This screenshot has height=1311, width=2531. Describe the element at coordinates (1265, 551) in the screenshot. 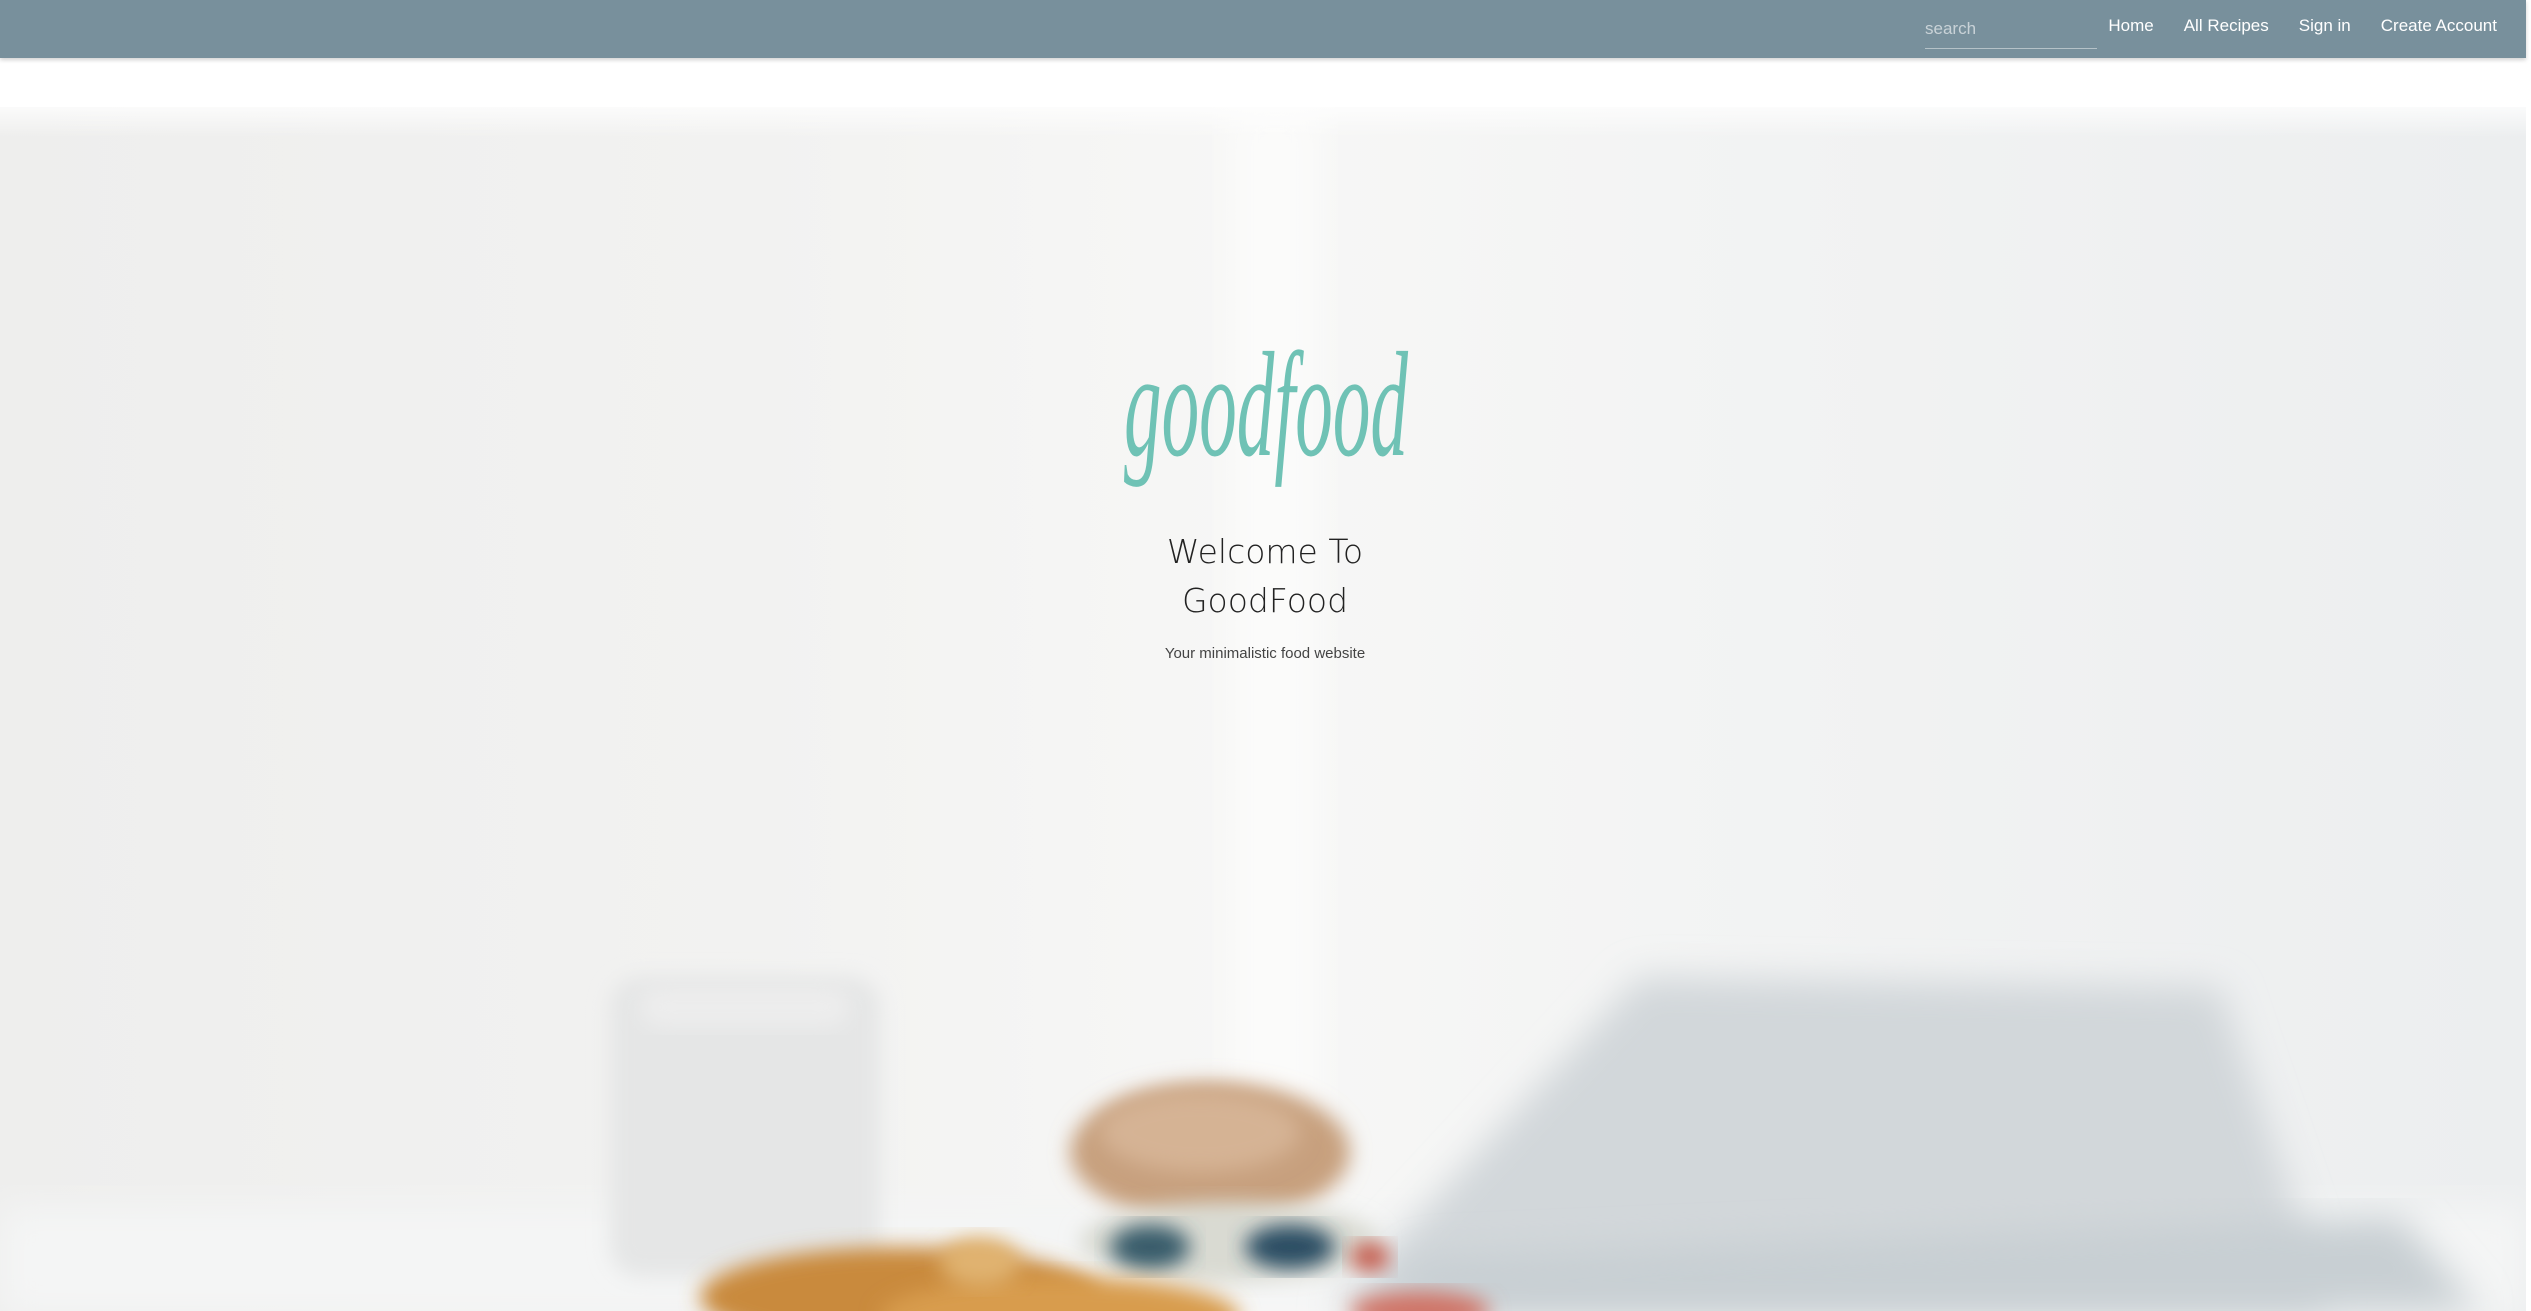

I see `welcome-heading-line1: Welcome To` at that location.